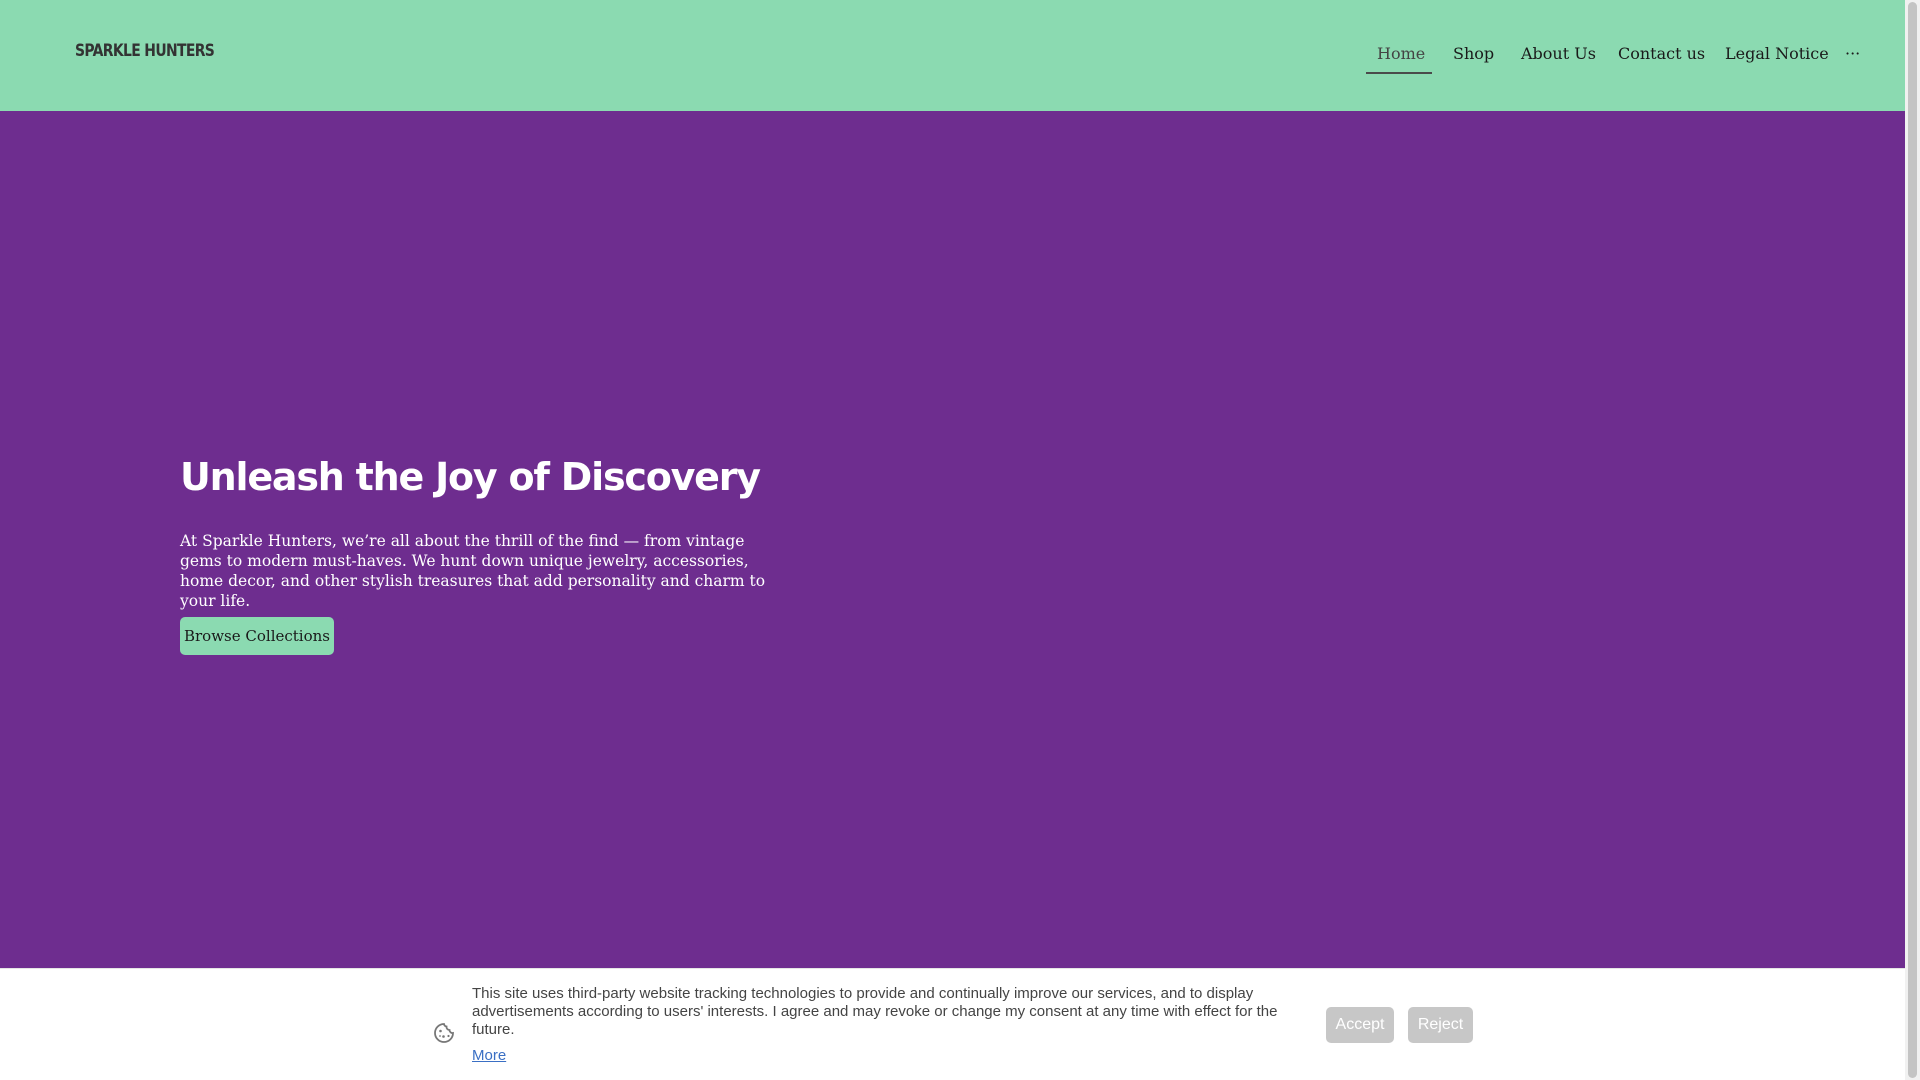 This screenshot has width=1920, height=1080. I want to click on scrollbar-thumb, so click(1912, 540).